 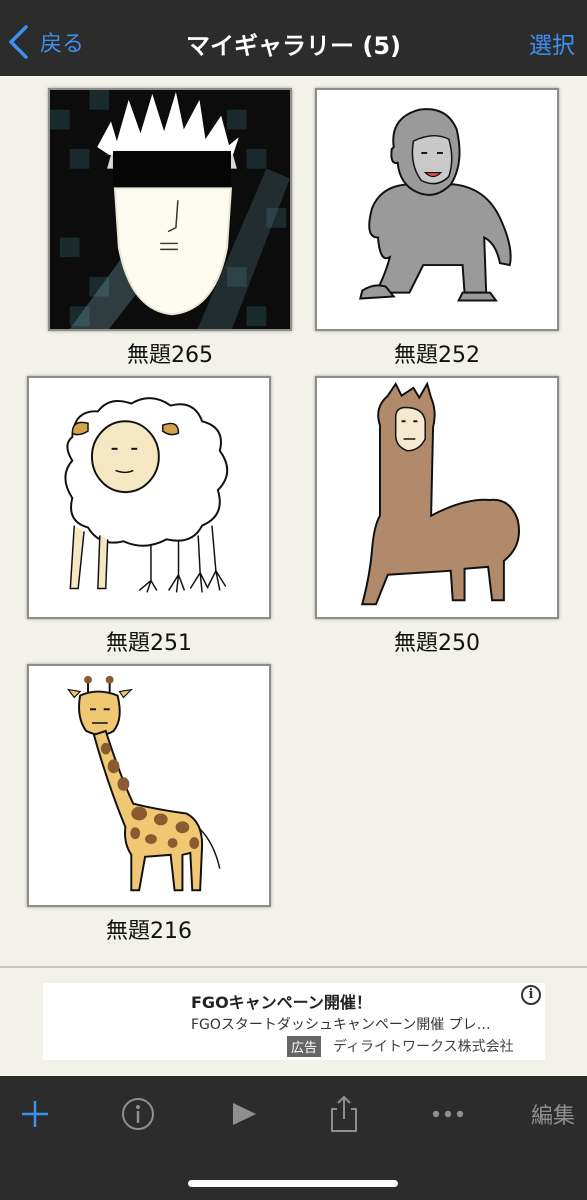 What do you see at coordinates (304, 1046) in the screenshot?
I see `ad-badge: 広告` at bounding box center [304, 1046].